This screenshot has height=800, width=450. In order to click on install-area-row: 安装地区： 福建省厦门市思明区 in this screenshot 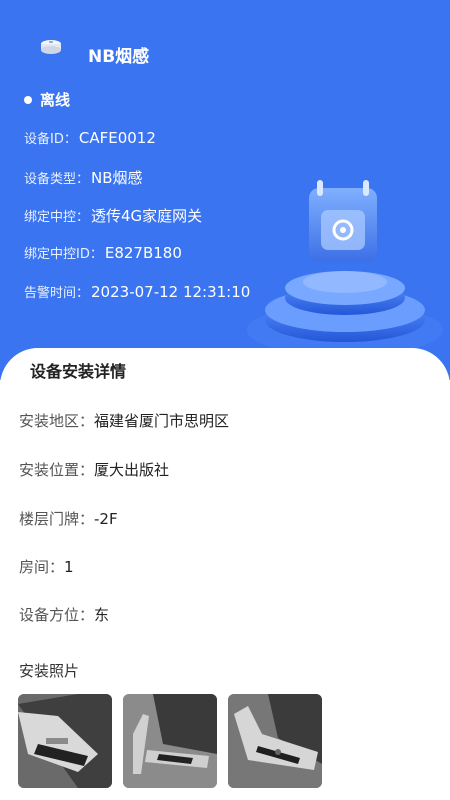, I will do `click(124, 420)`.